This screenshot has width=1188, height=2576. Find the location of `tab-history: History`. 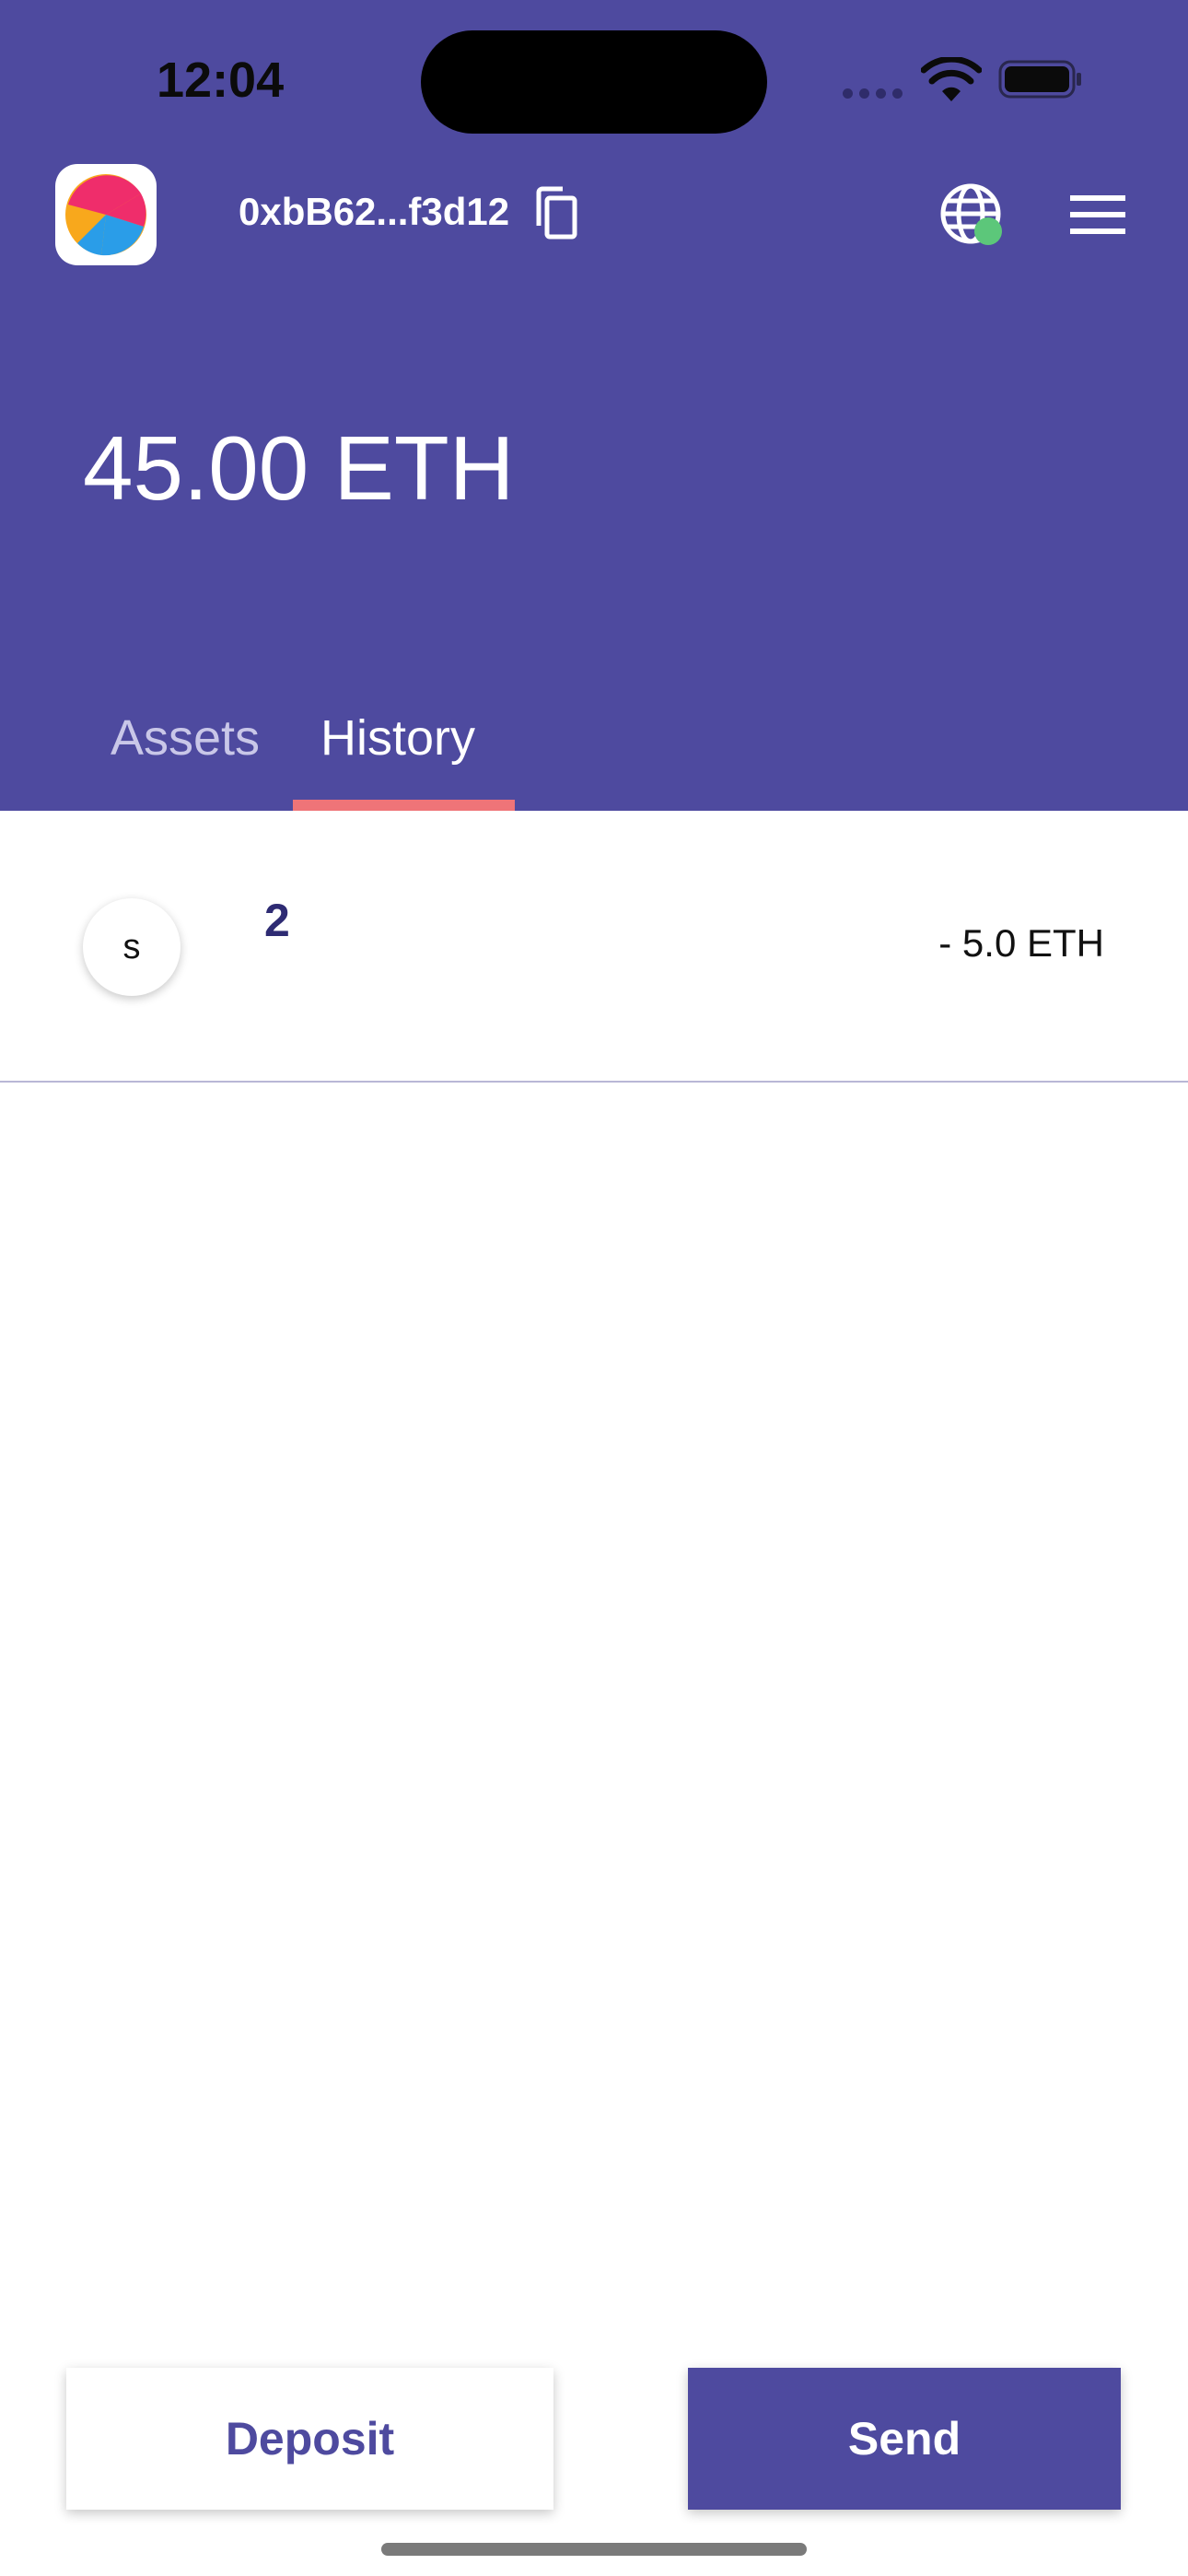

tab-history: History is located at coordinates (397, 738).